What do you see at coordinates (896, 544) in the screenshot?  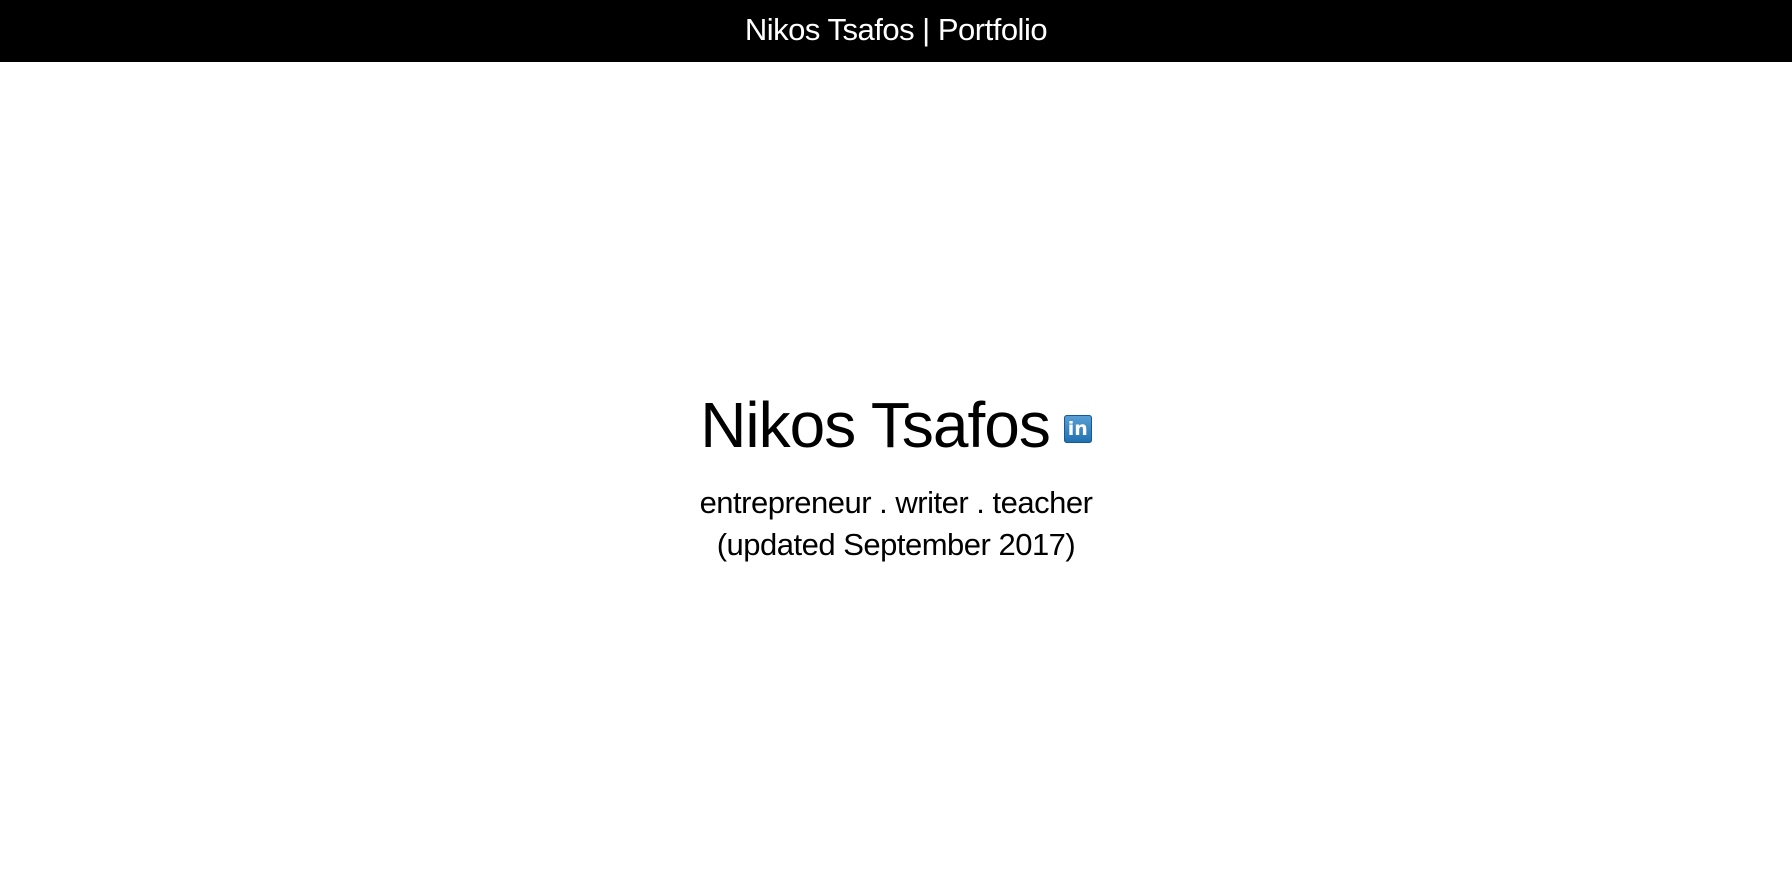 I see `updated-note: (updated September 2017)` at bounding box center [896, 544].